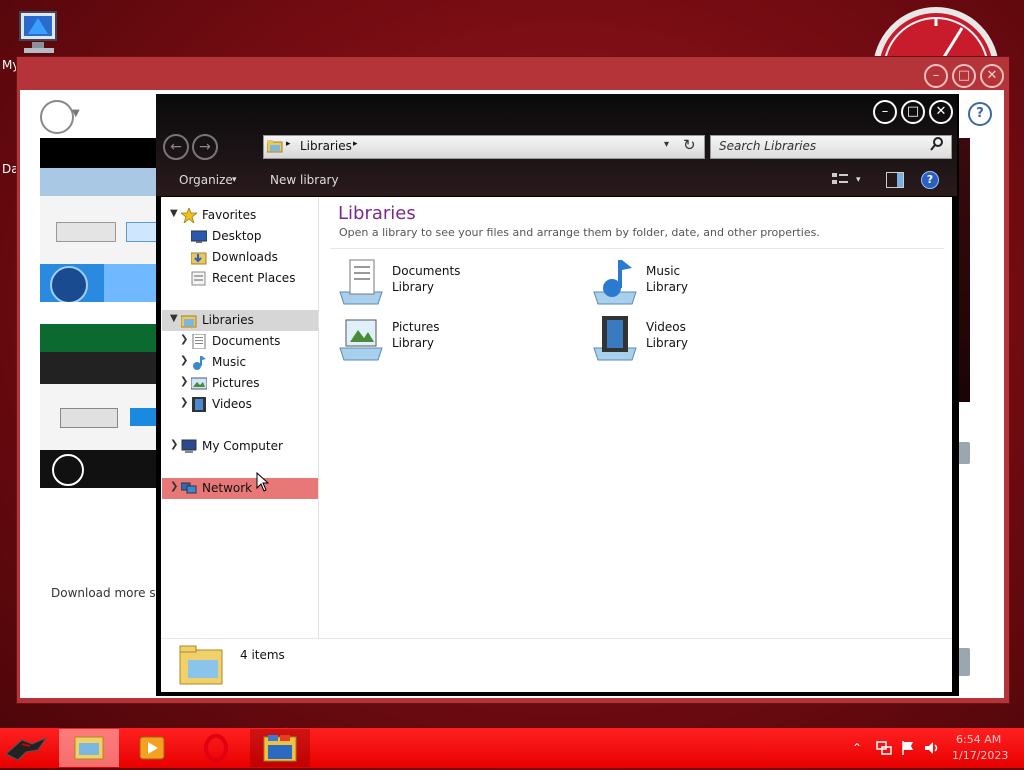 This screenshot has height=770, width=1024. What do you see at coordinates (895, 180) in the screenshot?
I see `preview-pane-icon` at bounding box center [895, 180].